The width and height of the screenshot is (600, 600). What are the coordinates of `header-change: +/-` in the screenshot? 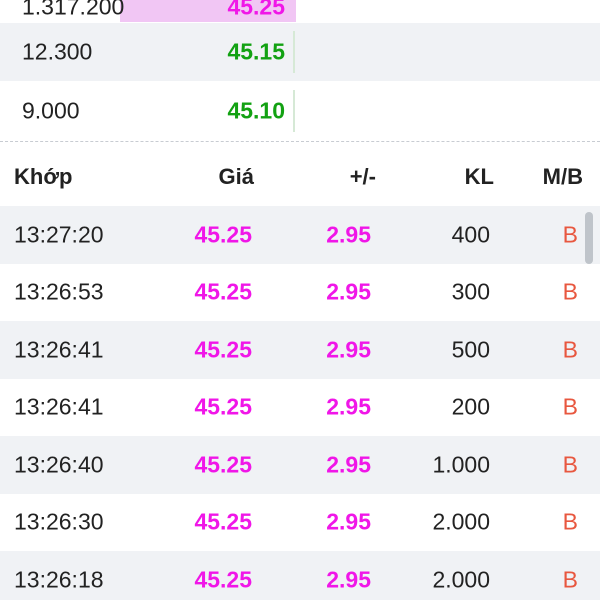 It's located at (363, 177).